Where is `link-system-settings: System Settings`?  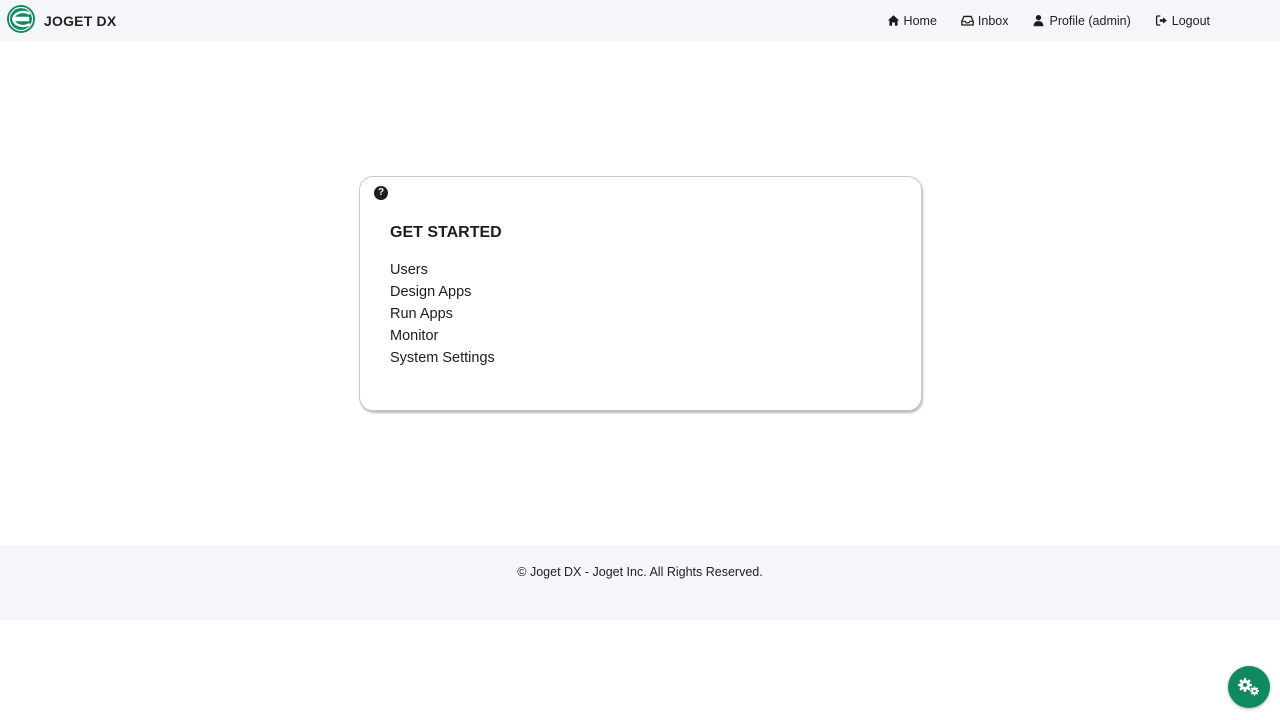
link-system-settings: System Settings is located at coordinates (442, 358).